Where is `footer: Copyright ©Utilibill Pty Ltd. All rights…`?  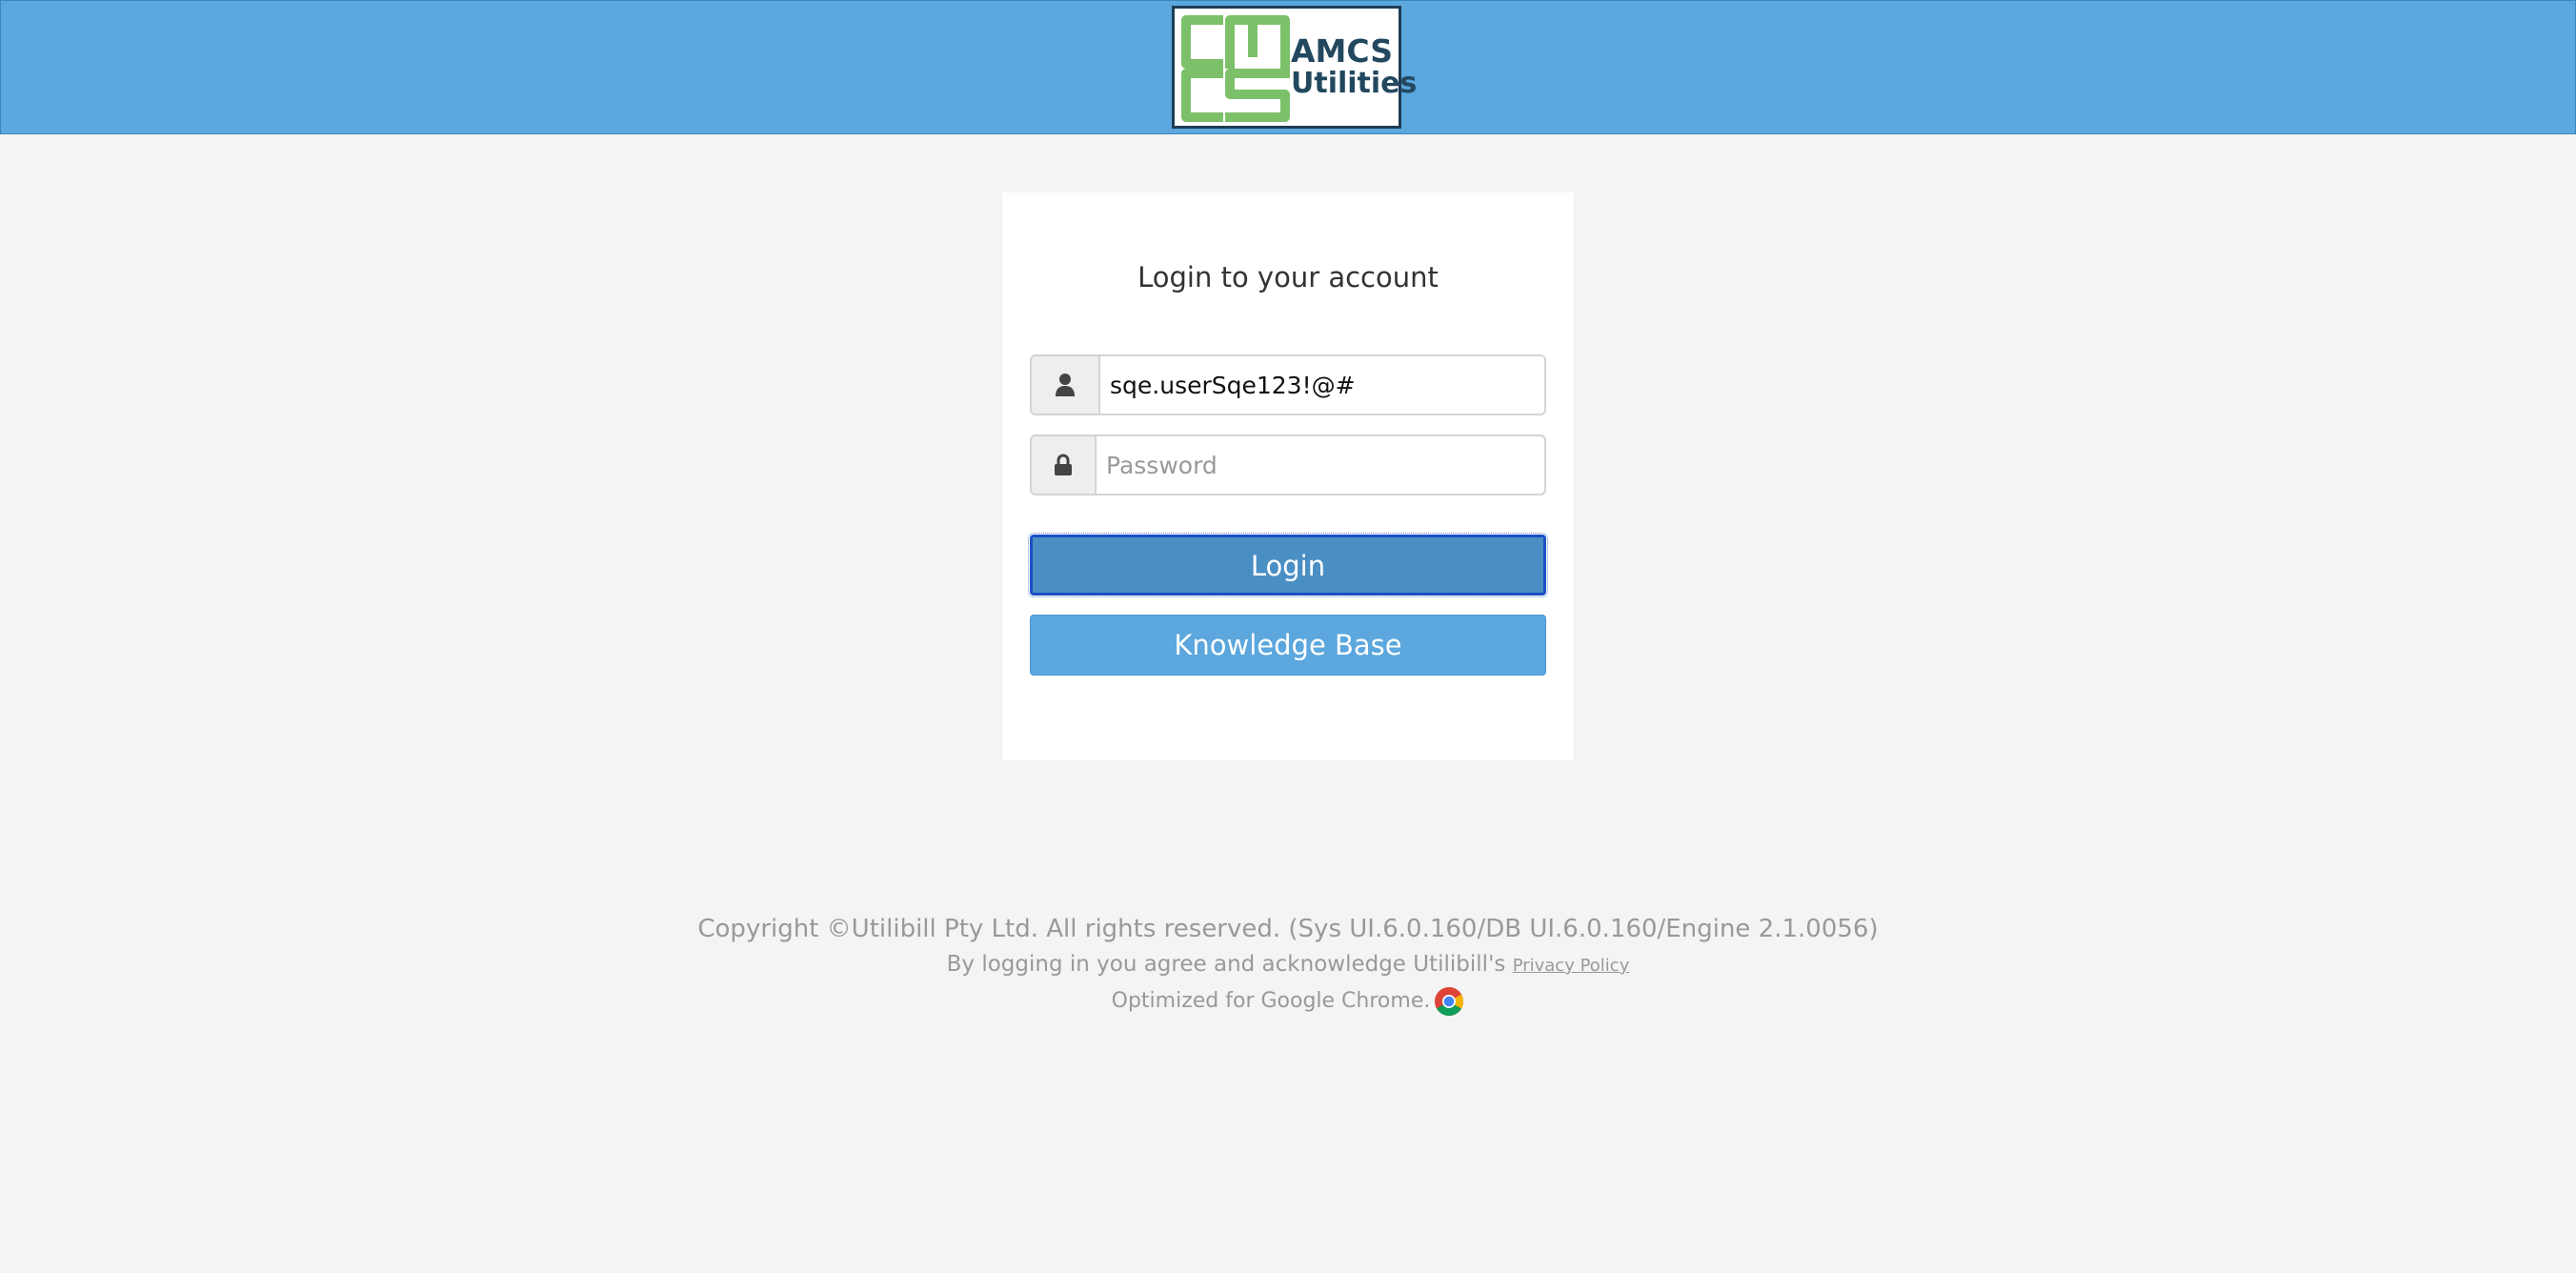 footer: Copyright ©Utilibill Pty Ltd. All rights… is located at coordinates (1288, 965).